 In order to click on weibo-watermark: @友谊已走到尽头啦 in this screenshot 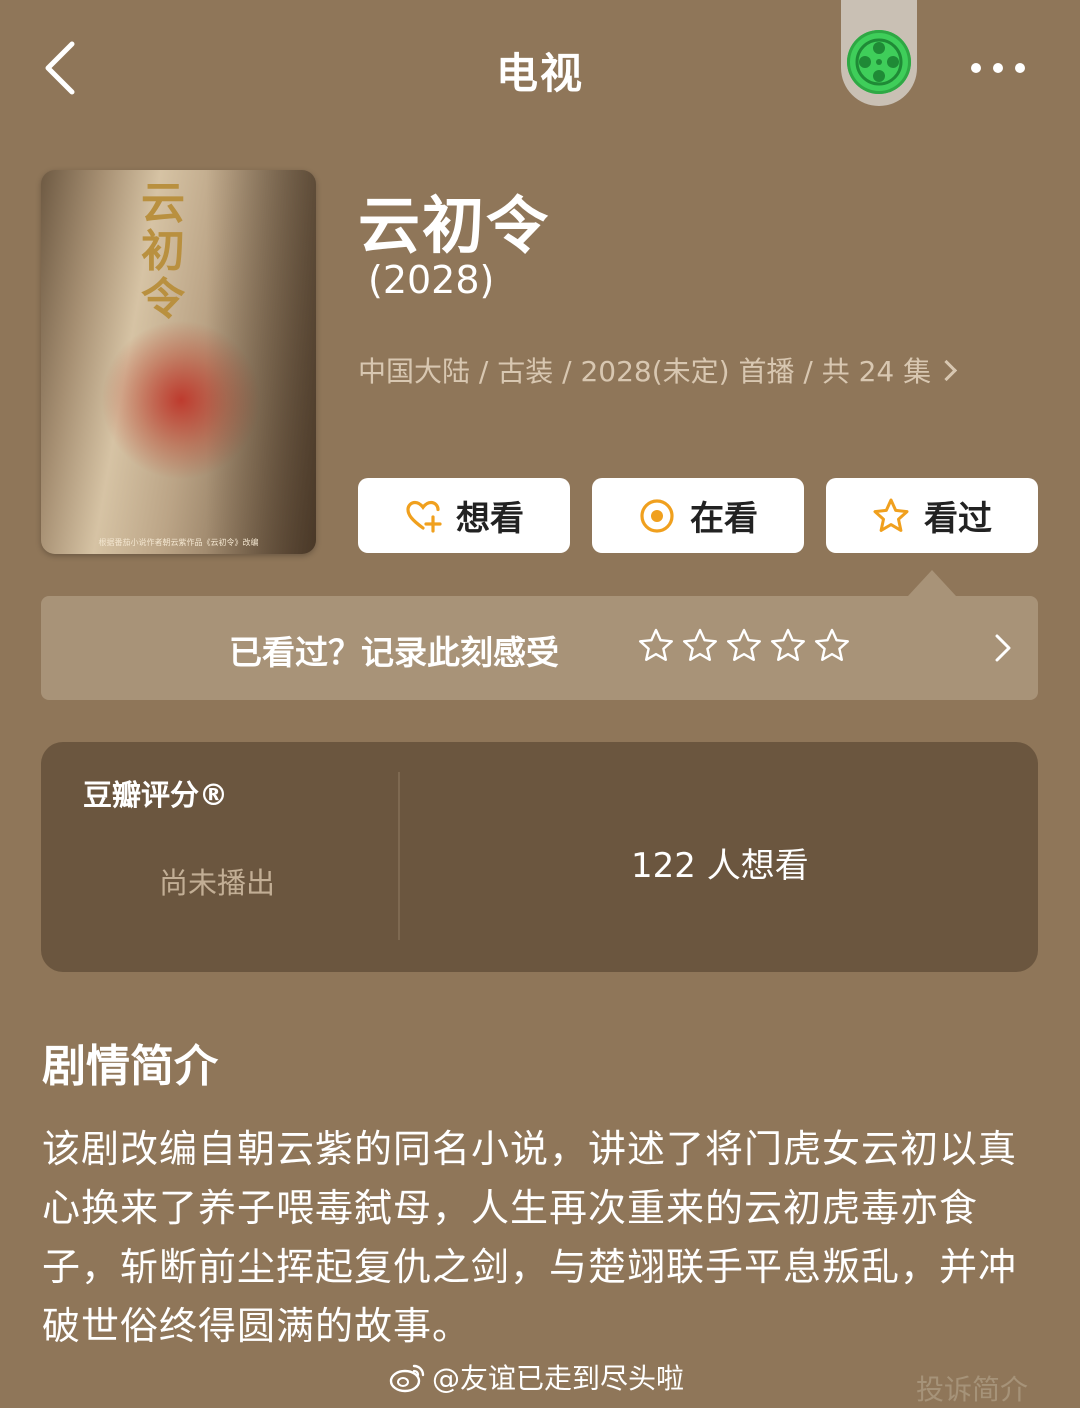, I will do `click(536, 1377)`.